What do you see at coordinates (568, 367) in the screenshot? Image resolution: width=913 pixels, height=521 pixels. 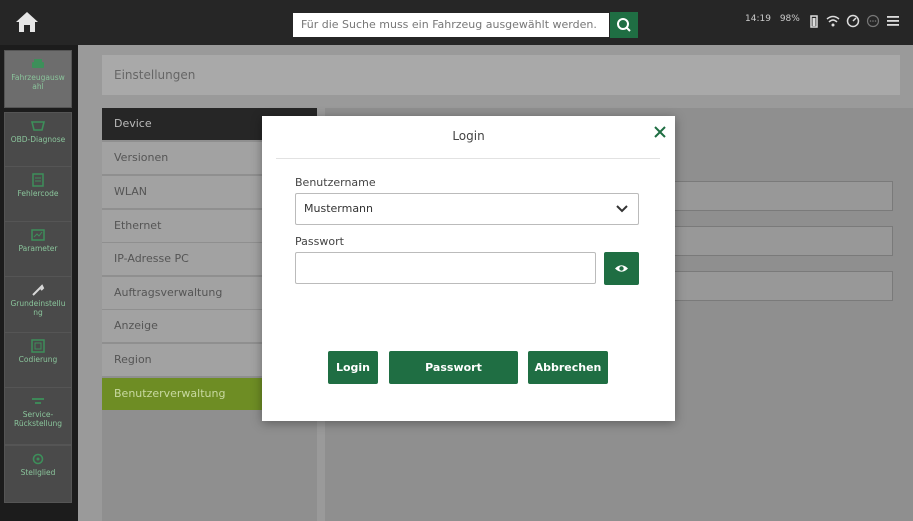 I see `cancel-button: Abbrechen` at bounding box center [568, 367].